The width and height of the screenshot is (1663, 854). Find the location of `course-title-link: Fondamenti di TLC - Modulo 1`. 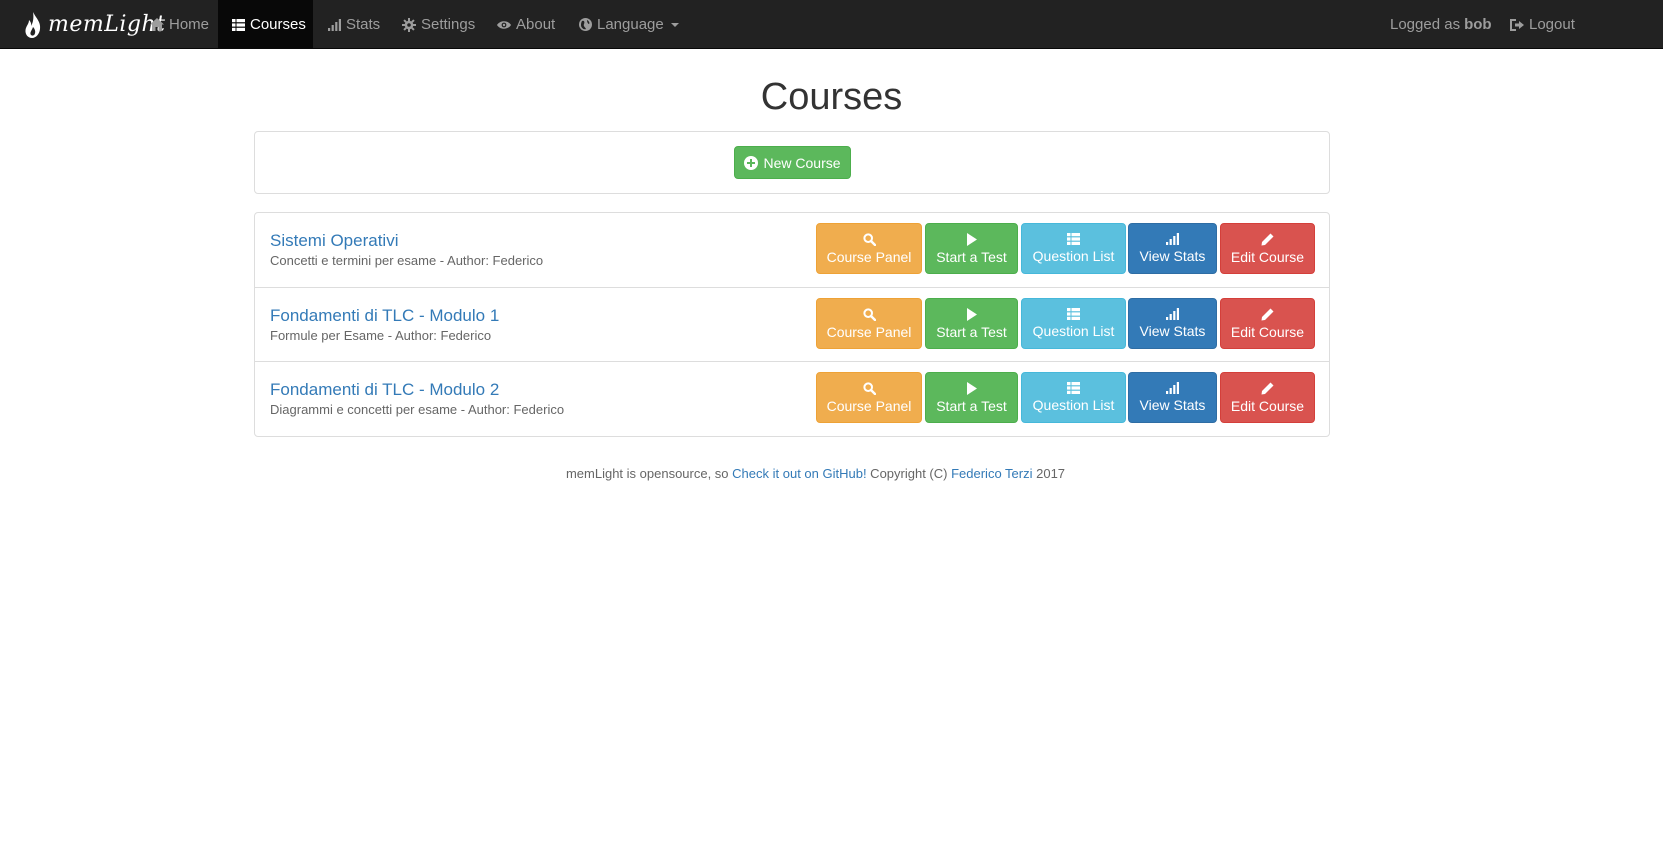

course-title-link: Fondamenti di TLC - Modulo 1 is located at coordinates (384, 316).